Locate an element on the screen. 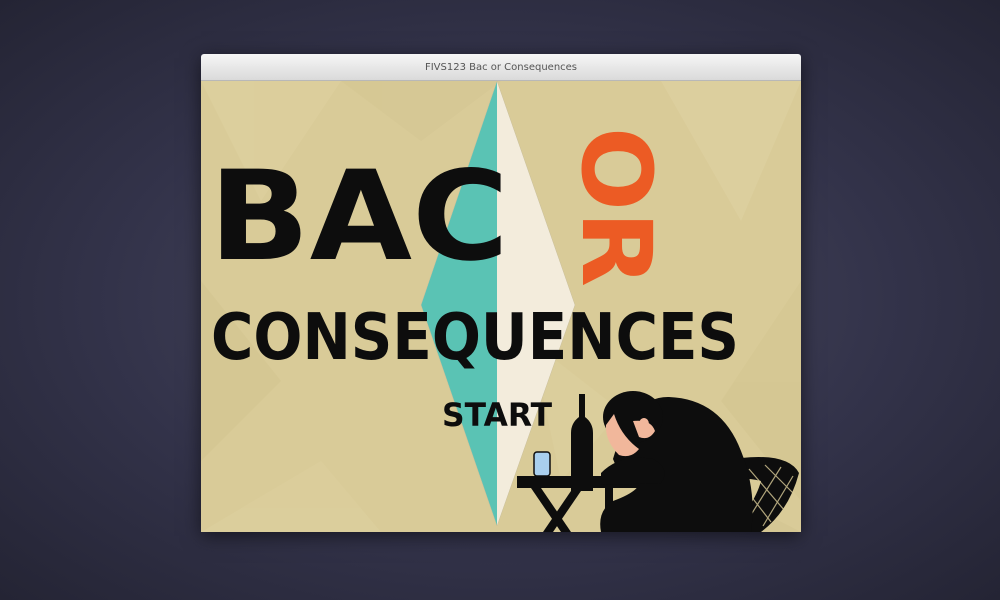 The width and height of the screenshot is (1000, 600). window-title: FIVS123 Bac or Consequences is located at coordinates (501, 67).